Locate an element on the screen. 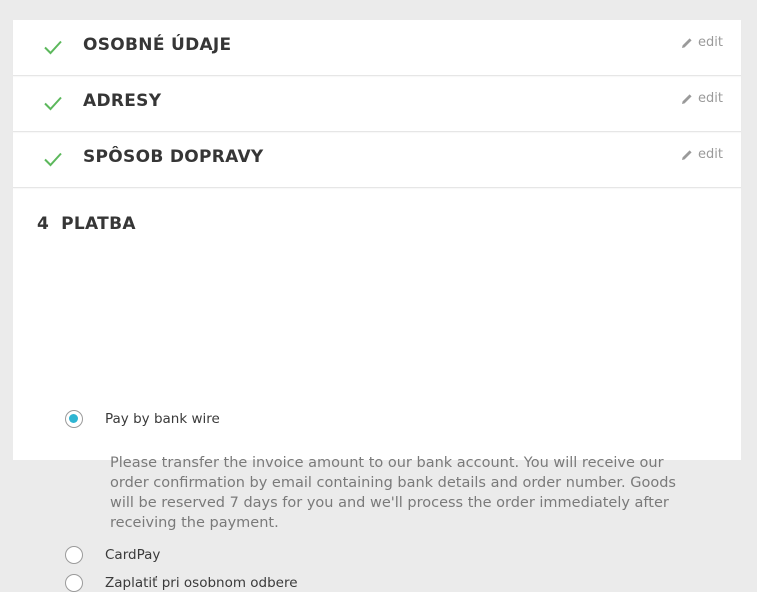 This screenshot has height=592, width=757. step-shipping-method: SPÔSOB DOPRAVY edit is located at coordinates (377, 160).